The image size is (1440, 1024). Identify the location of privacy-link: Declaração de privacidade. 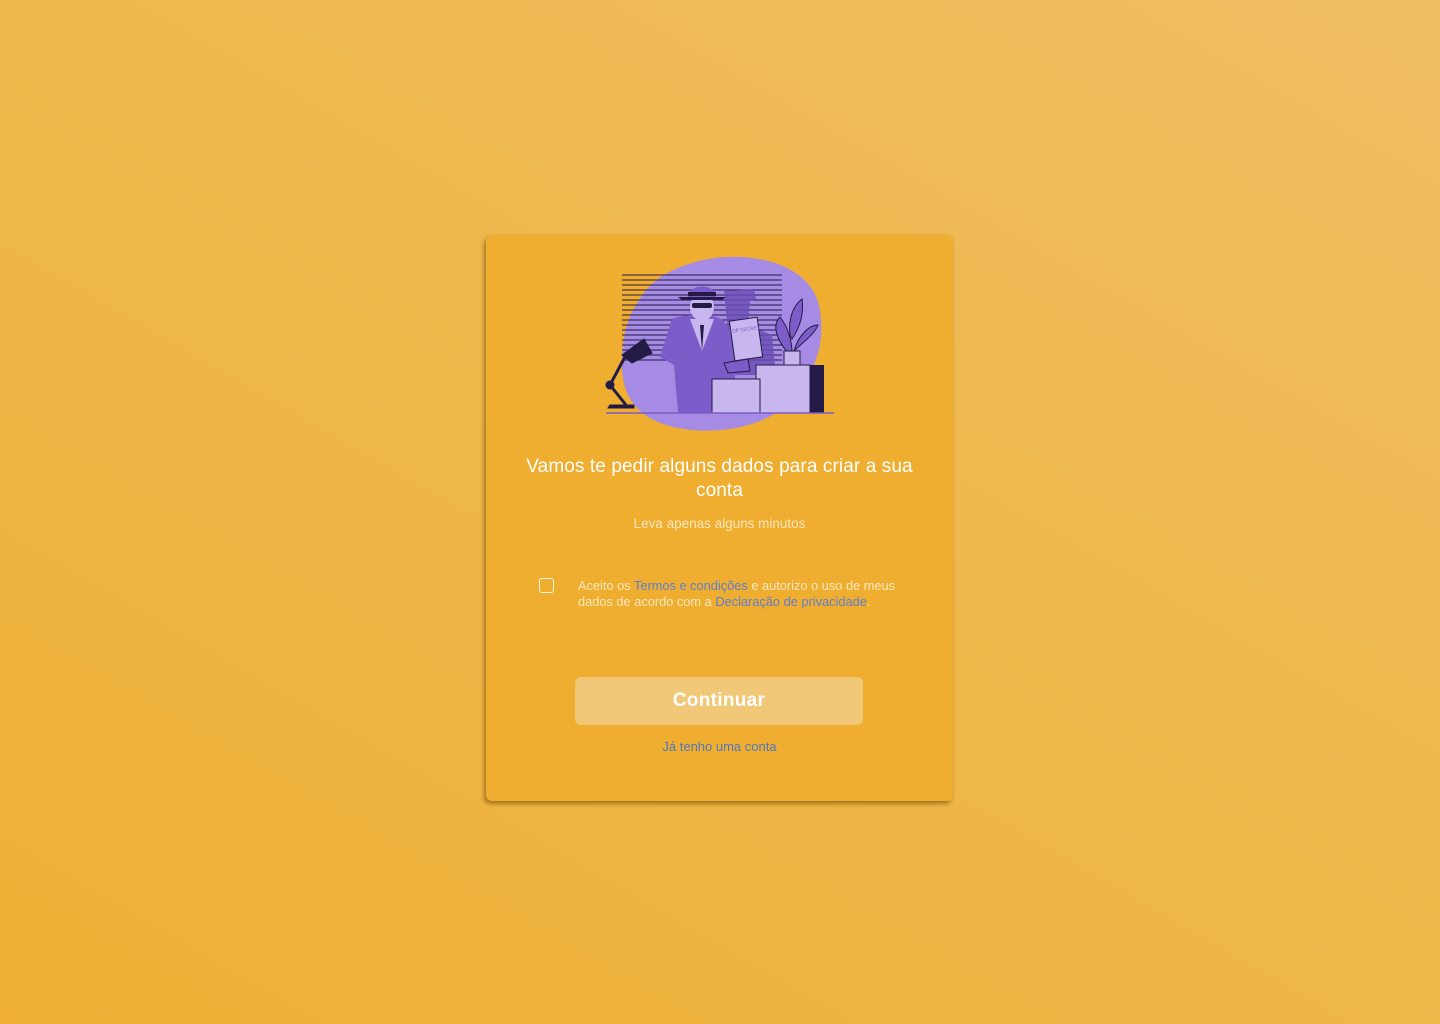
(791, 601).